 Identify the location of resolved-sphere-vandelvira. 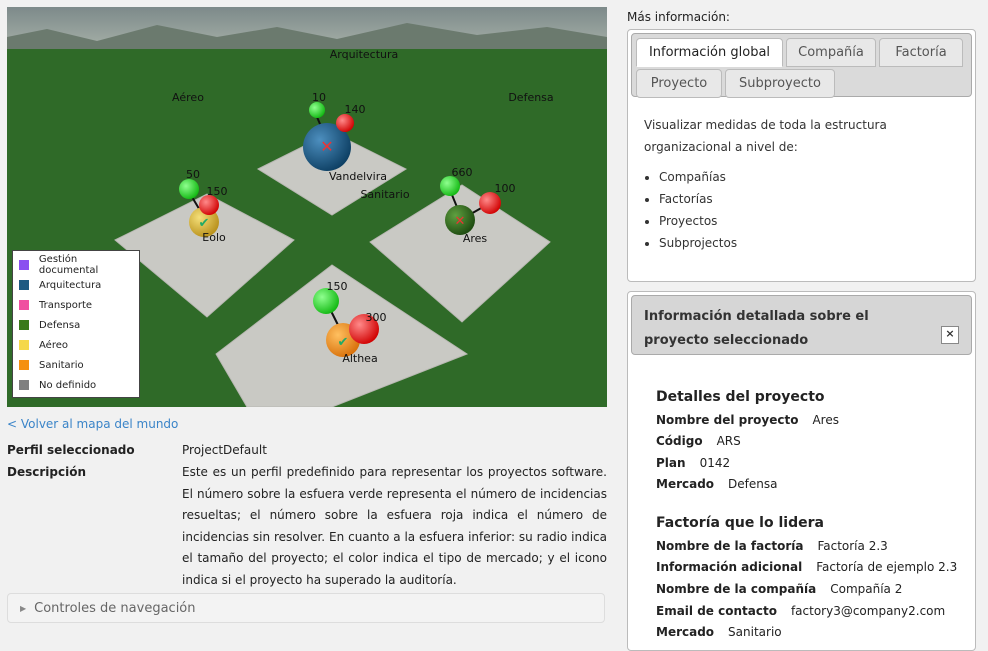
(317, 110).